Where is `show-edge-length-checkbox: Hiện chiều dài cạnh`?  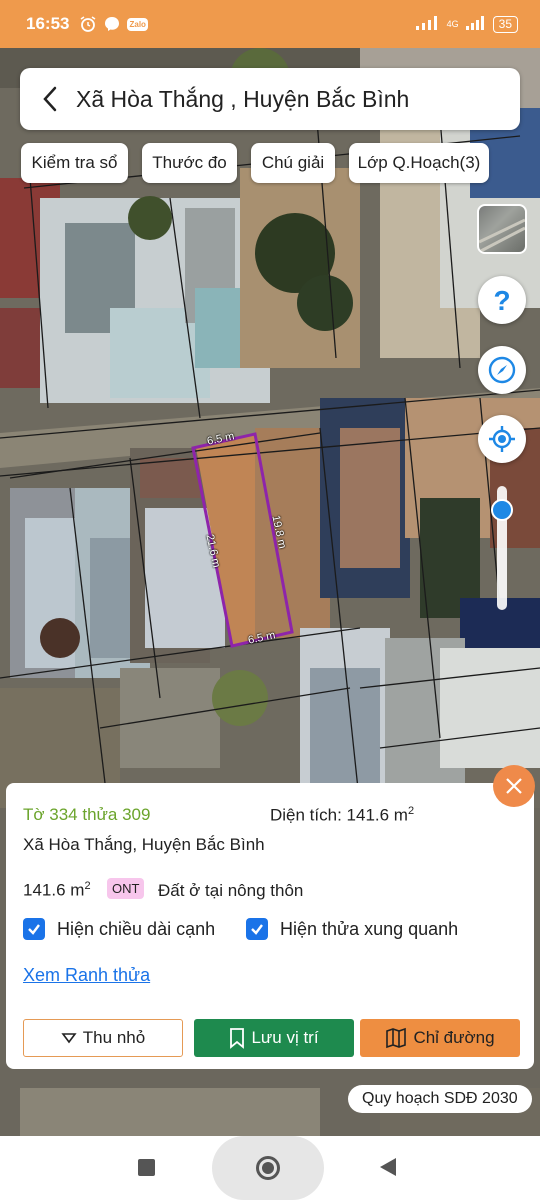
show-edge-length-checkbox: Hiện chiều dài cạnh is located at coordinates (119, 929).